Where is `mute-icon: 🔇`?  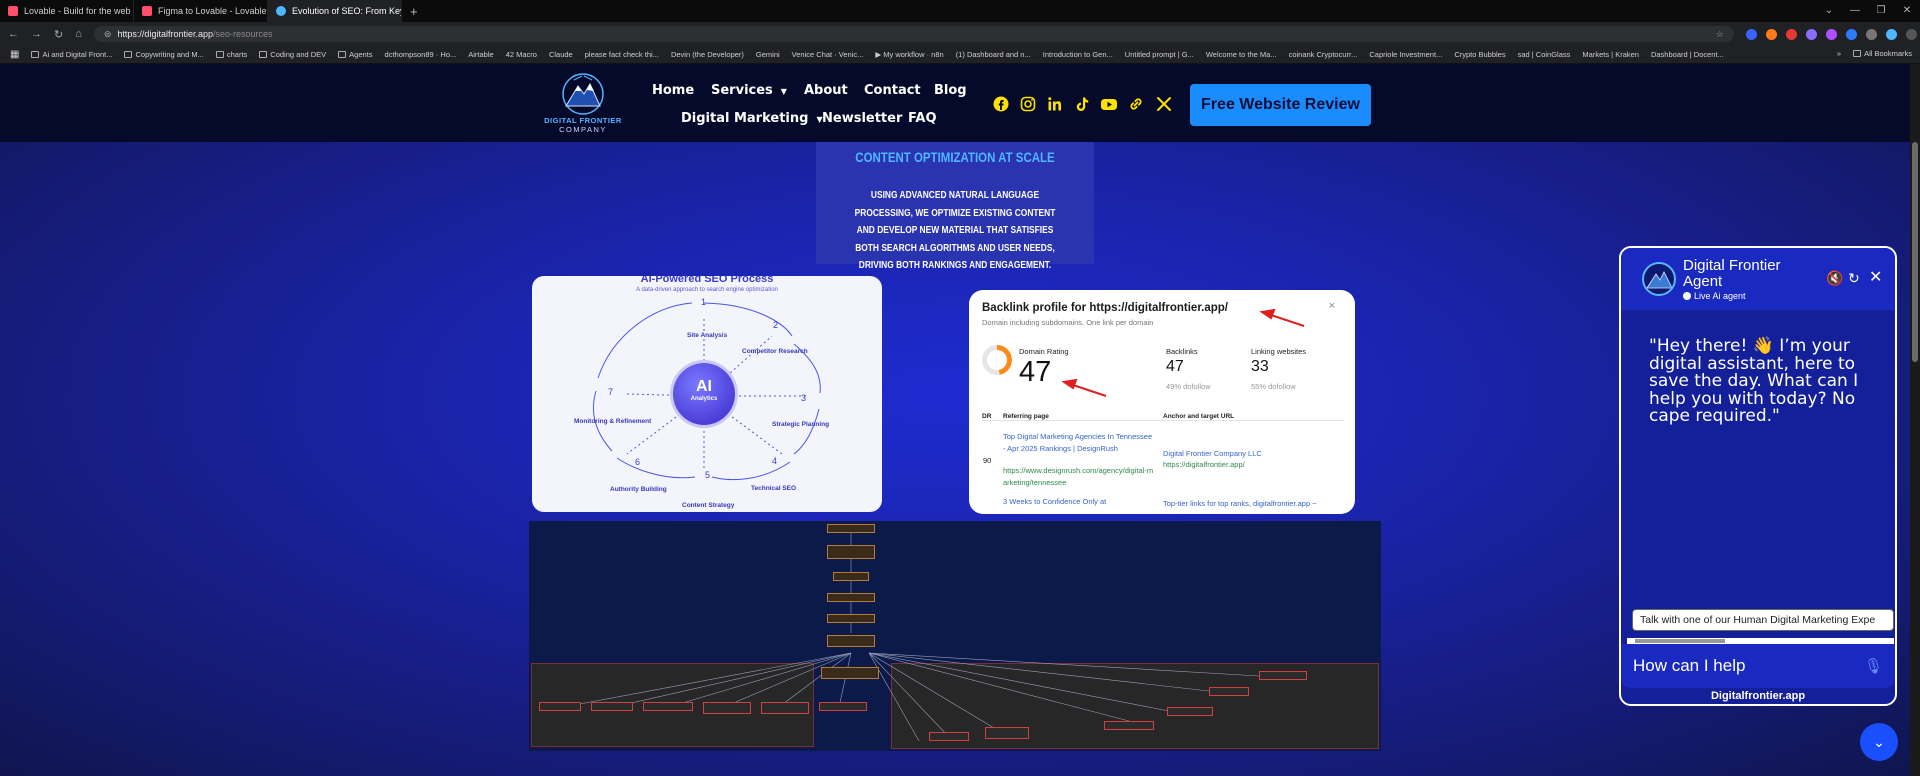 mute-icon: 🔇 is located at coordinates (1834, 278).